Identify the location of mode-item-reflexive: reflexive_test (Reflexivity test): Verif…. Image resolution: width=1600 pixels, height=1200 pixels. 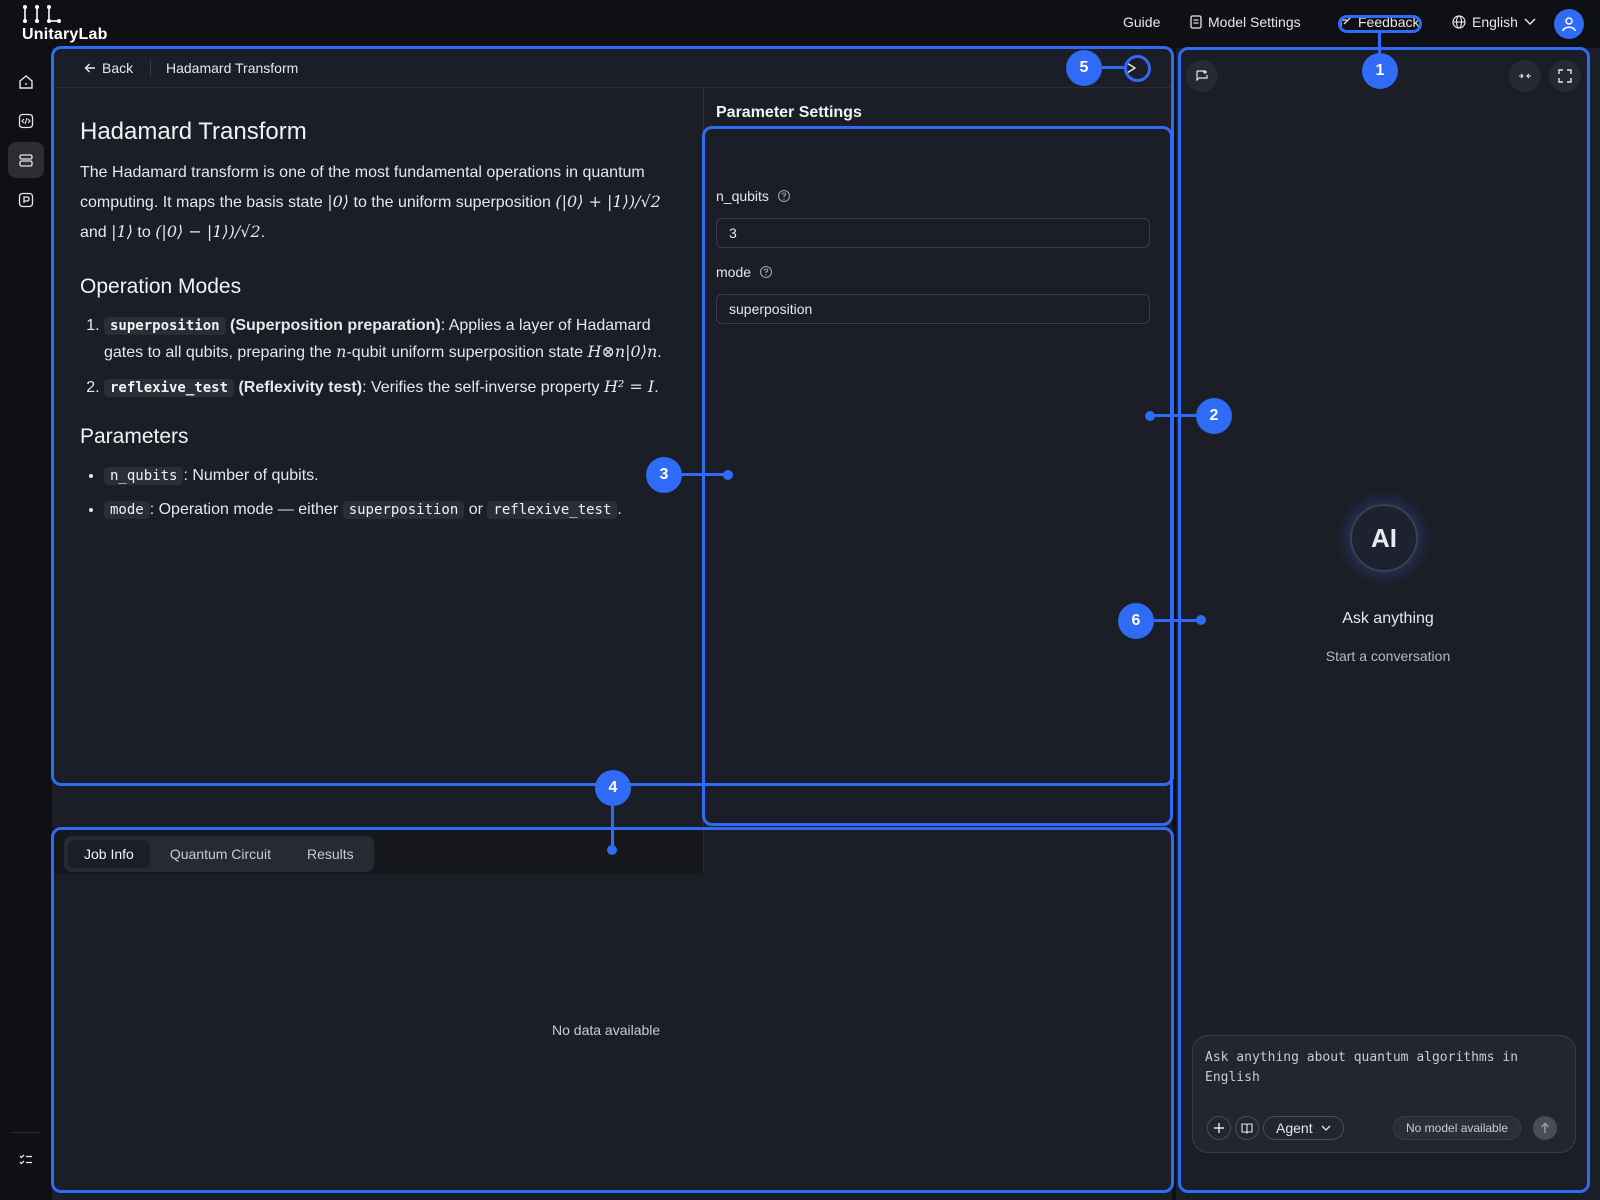
(392, 387).